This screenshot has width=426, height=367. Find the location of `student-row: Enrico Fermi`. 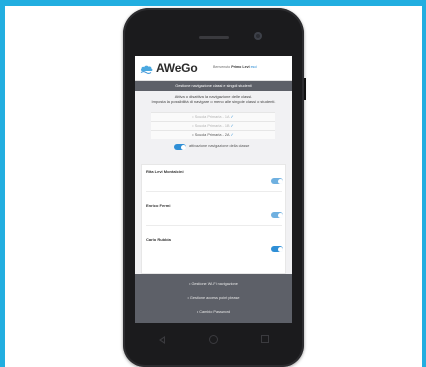

student-row: Enrico Fermi is located at coordinates (214, 218).